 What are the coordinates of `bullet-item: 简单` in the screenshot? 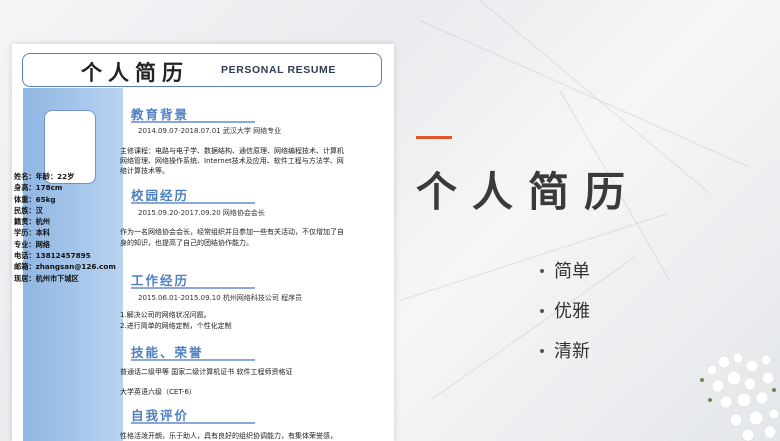 It's located at (565, 278).